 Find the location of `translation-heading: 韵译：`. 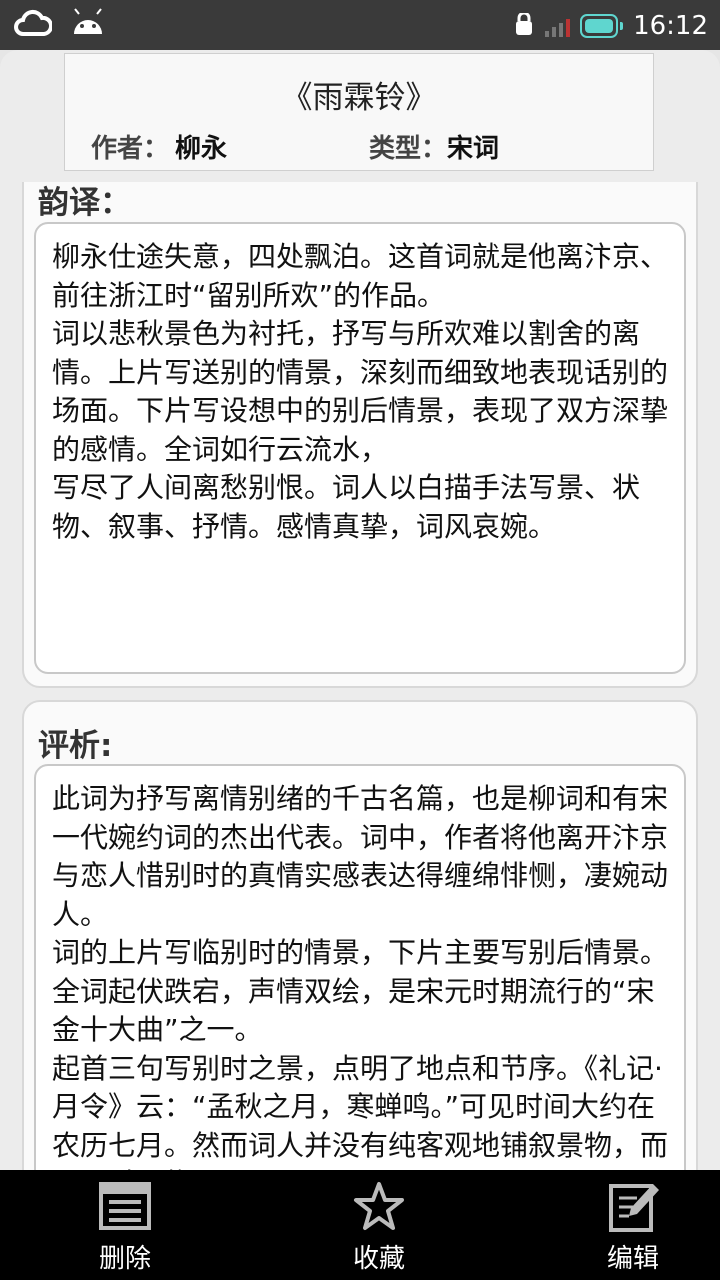

translation-heading: 韵译： is located at coordinates (84, 203).